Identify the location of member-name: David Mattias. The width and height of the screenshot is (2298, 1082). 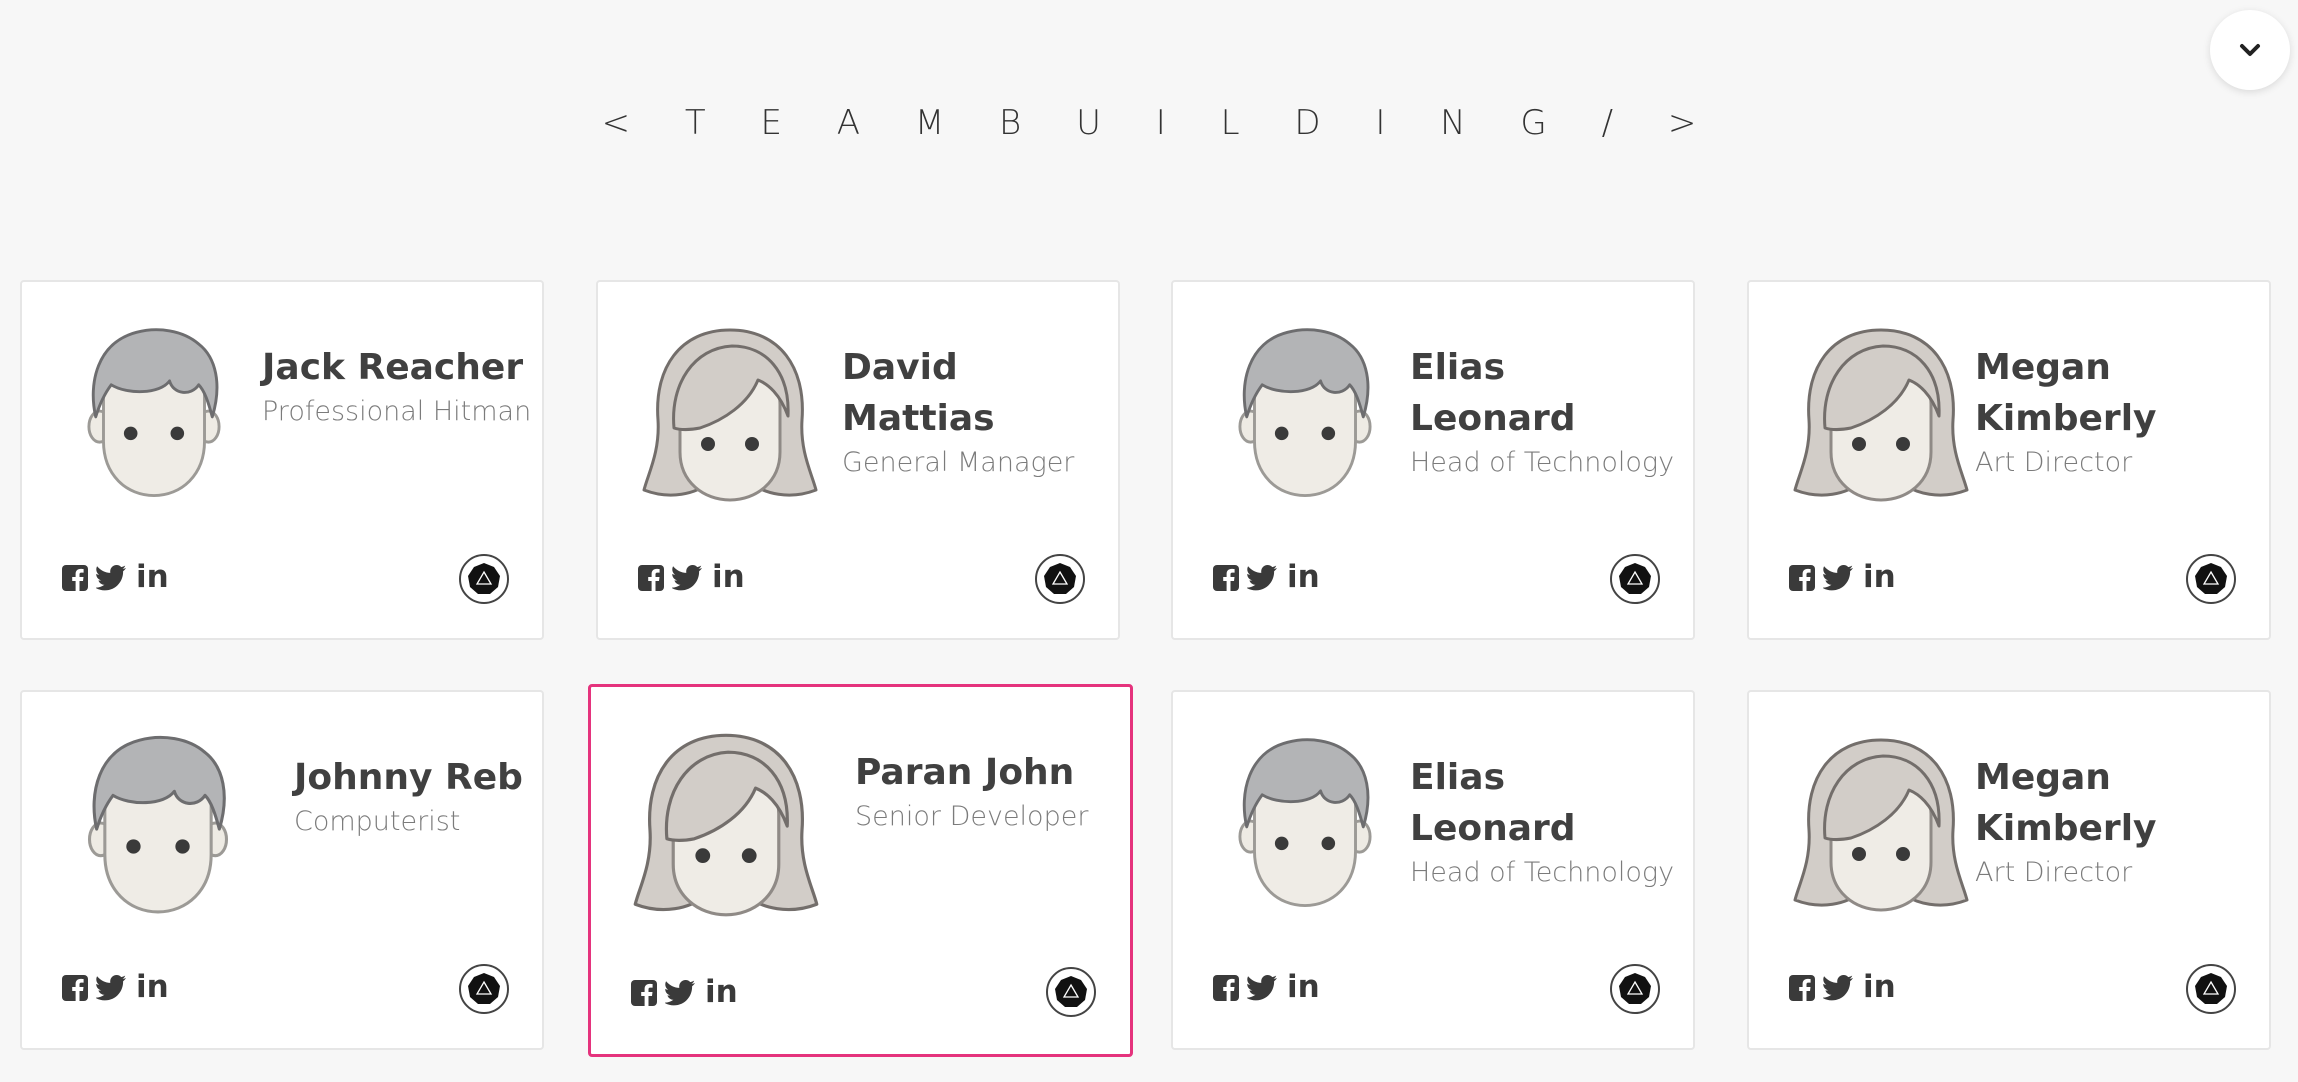
(918, 393).